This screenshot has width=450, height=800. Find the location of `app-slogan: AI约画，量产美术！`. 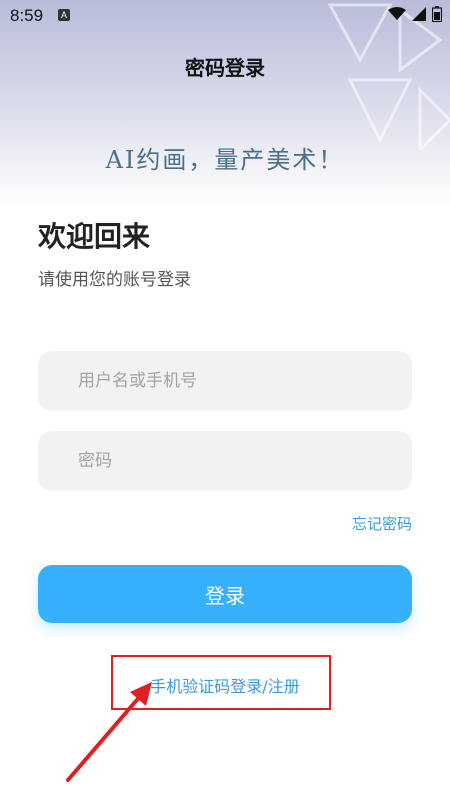

app-slogan: AI约画，量产美术！ is located at coordinates (225, 160).